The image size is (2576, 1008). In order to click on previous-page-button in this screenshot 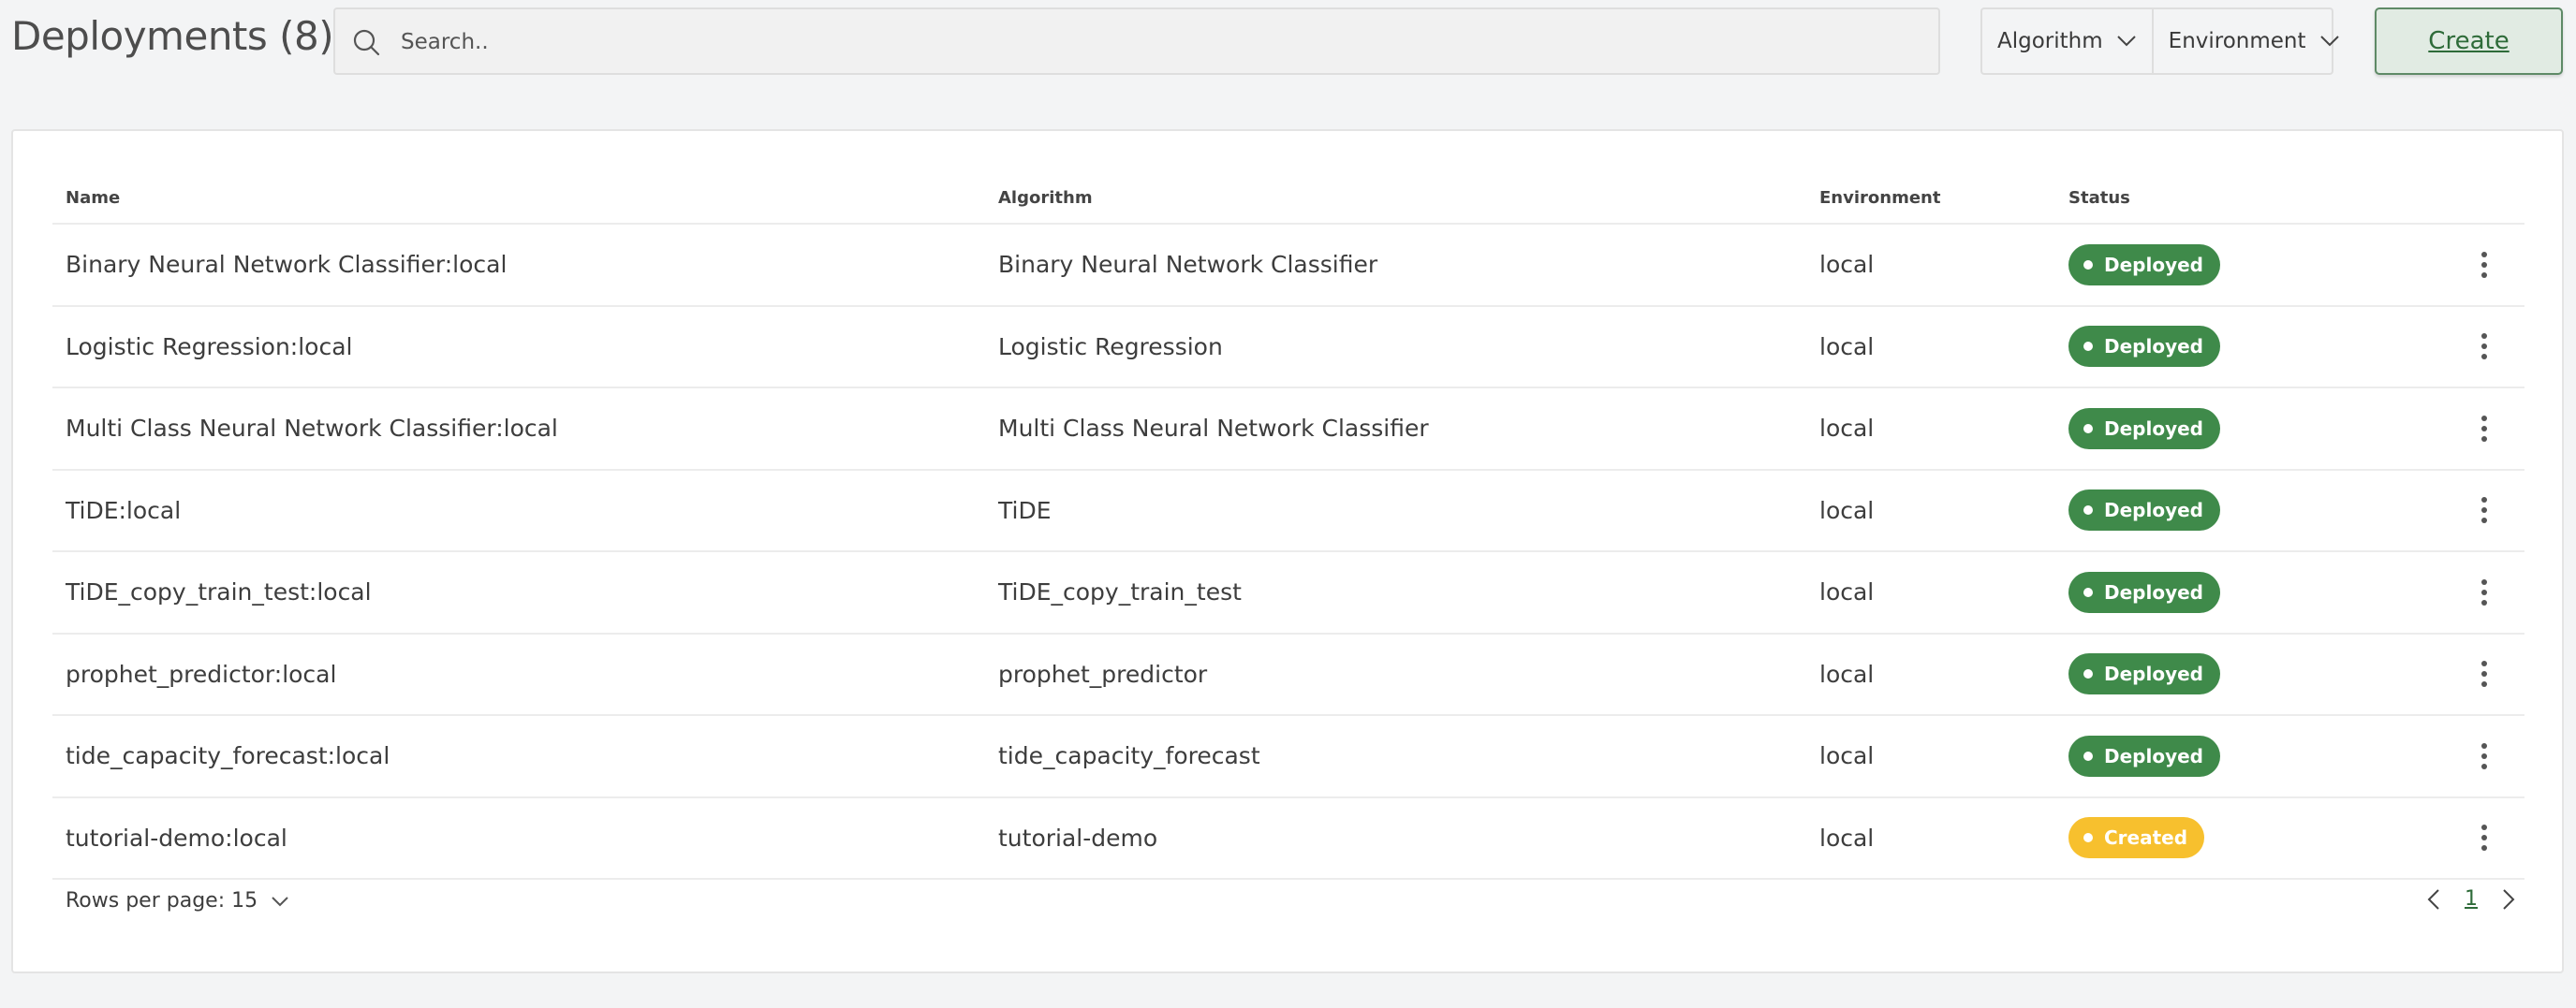, I will do `click(2433, 899)`.